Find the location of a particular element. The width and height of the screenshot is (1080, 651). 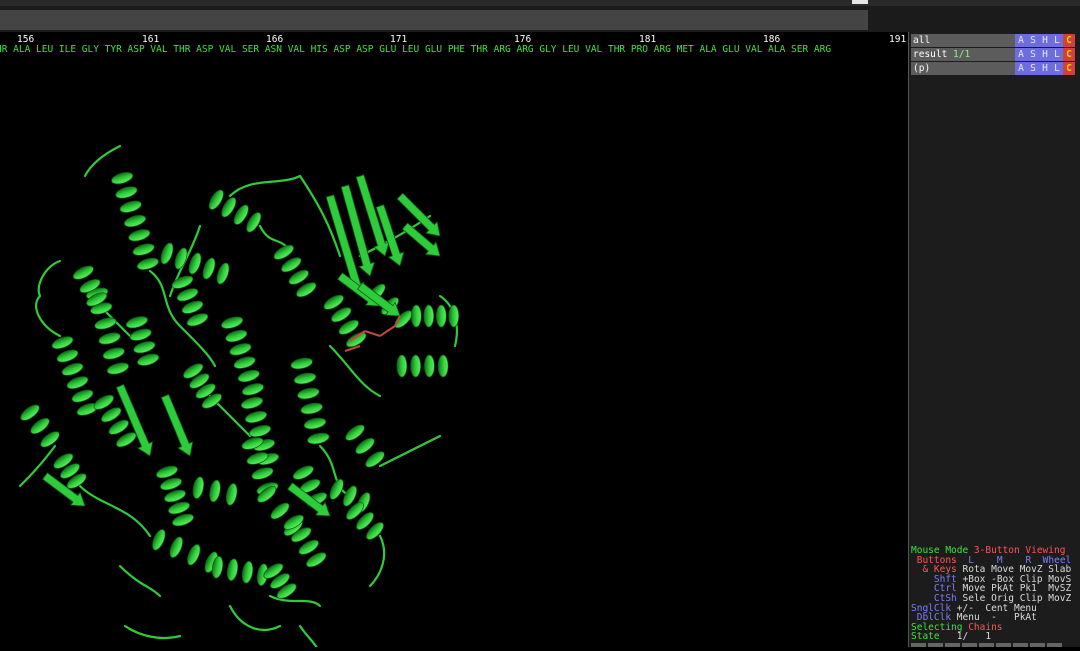

object-state-fraction: 1/1 is located at coordinates (962, 54).